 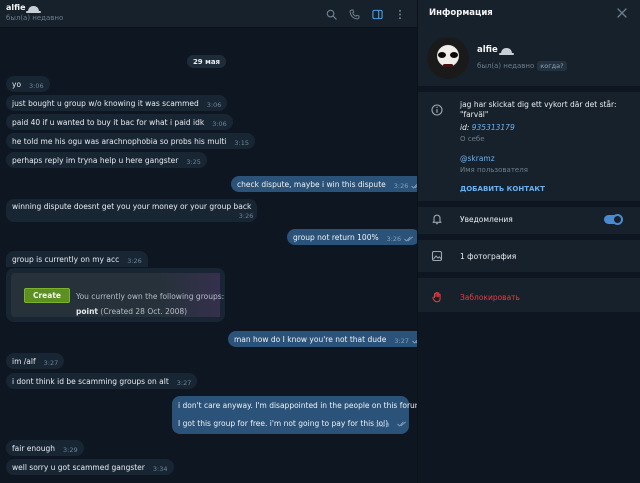 What do you see at coordinates (35, 18) in the screenshot?
I see `contact-status: был(а) недавно` at bounding box center [35, 18].